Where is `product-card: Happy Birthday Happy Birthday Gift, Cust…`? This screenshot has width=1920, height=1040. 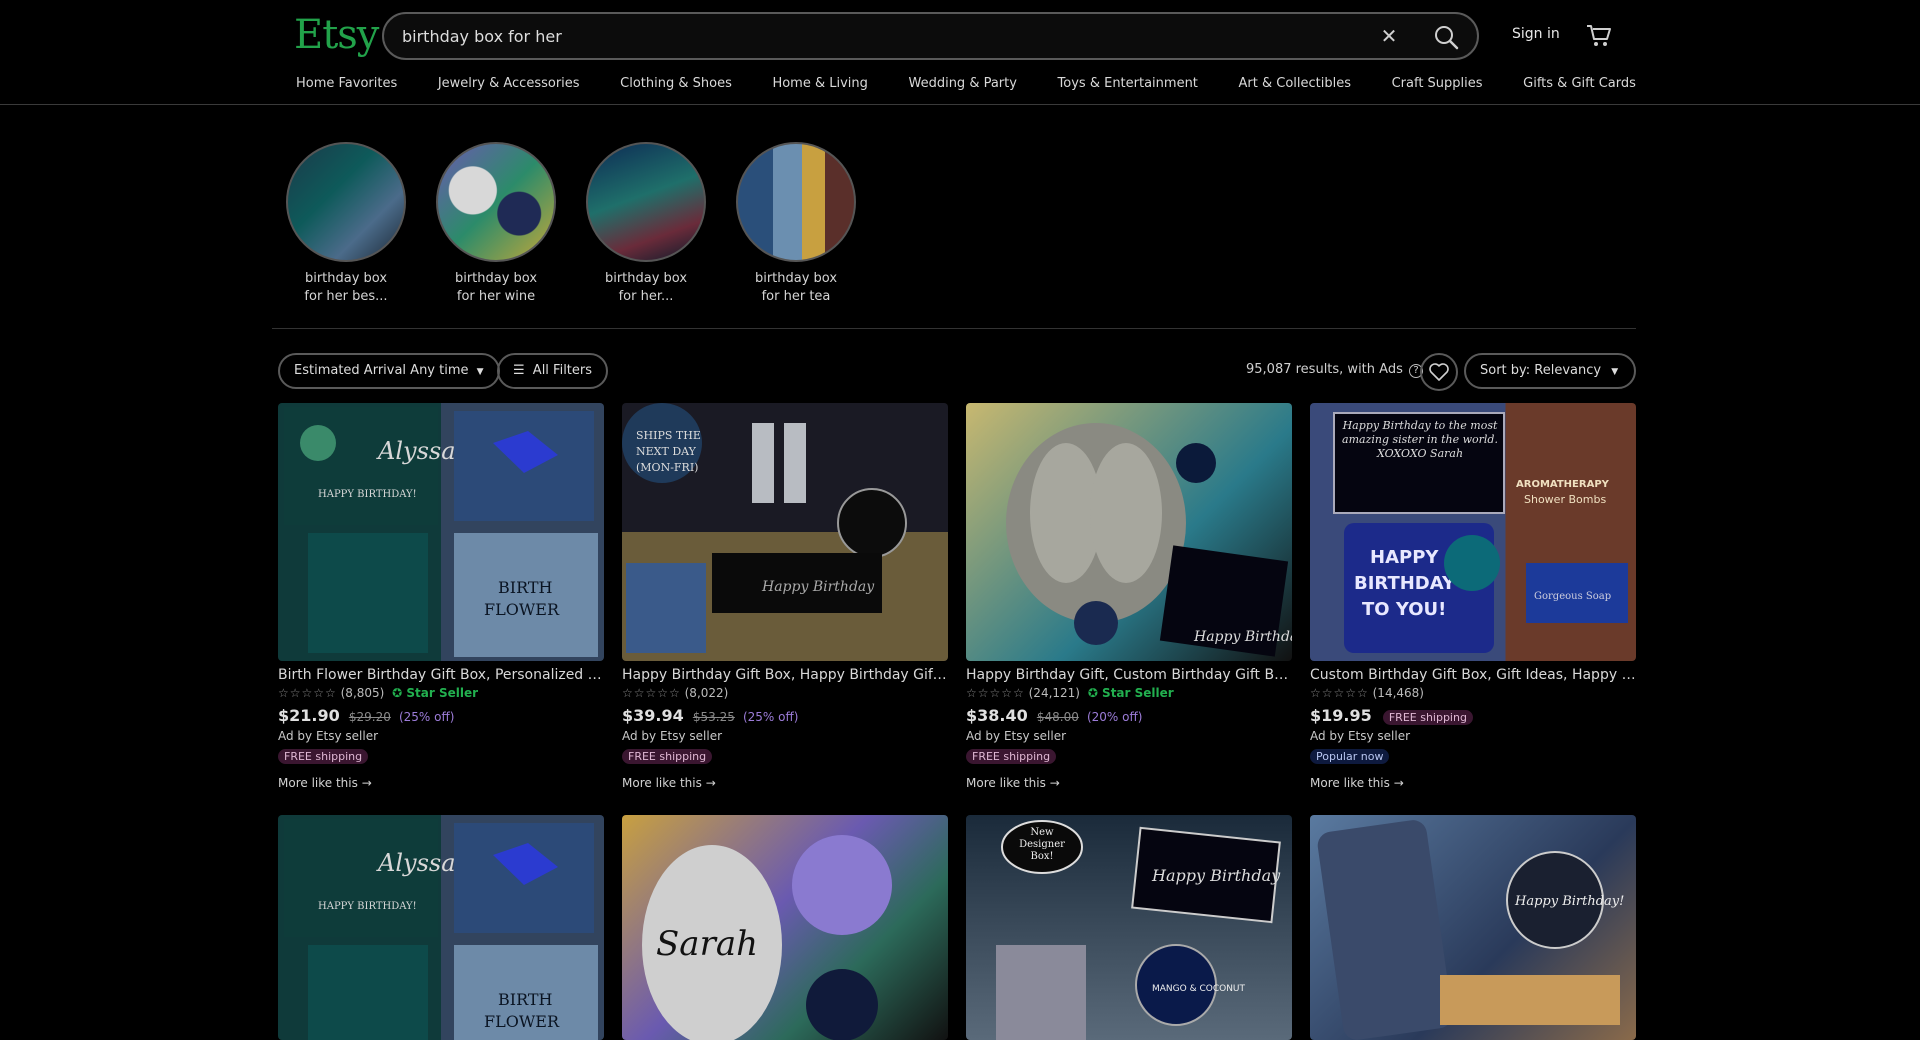
product-card: Happy Birthday Happy Birthday Gift, Cust… is located at coordinates (1129, 596).